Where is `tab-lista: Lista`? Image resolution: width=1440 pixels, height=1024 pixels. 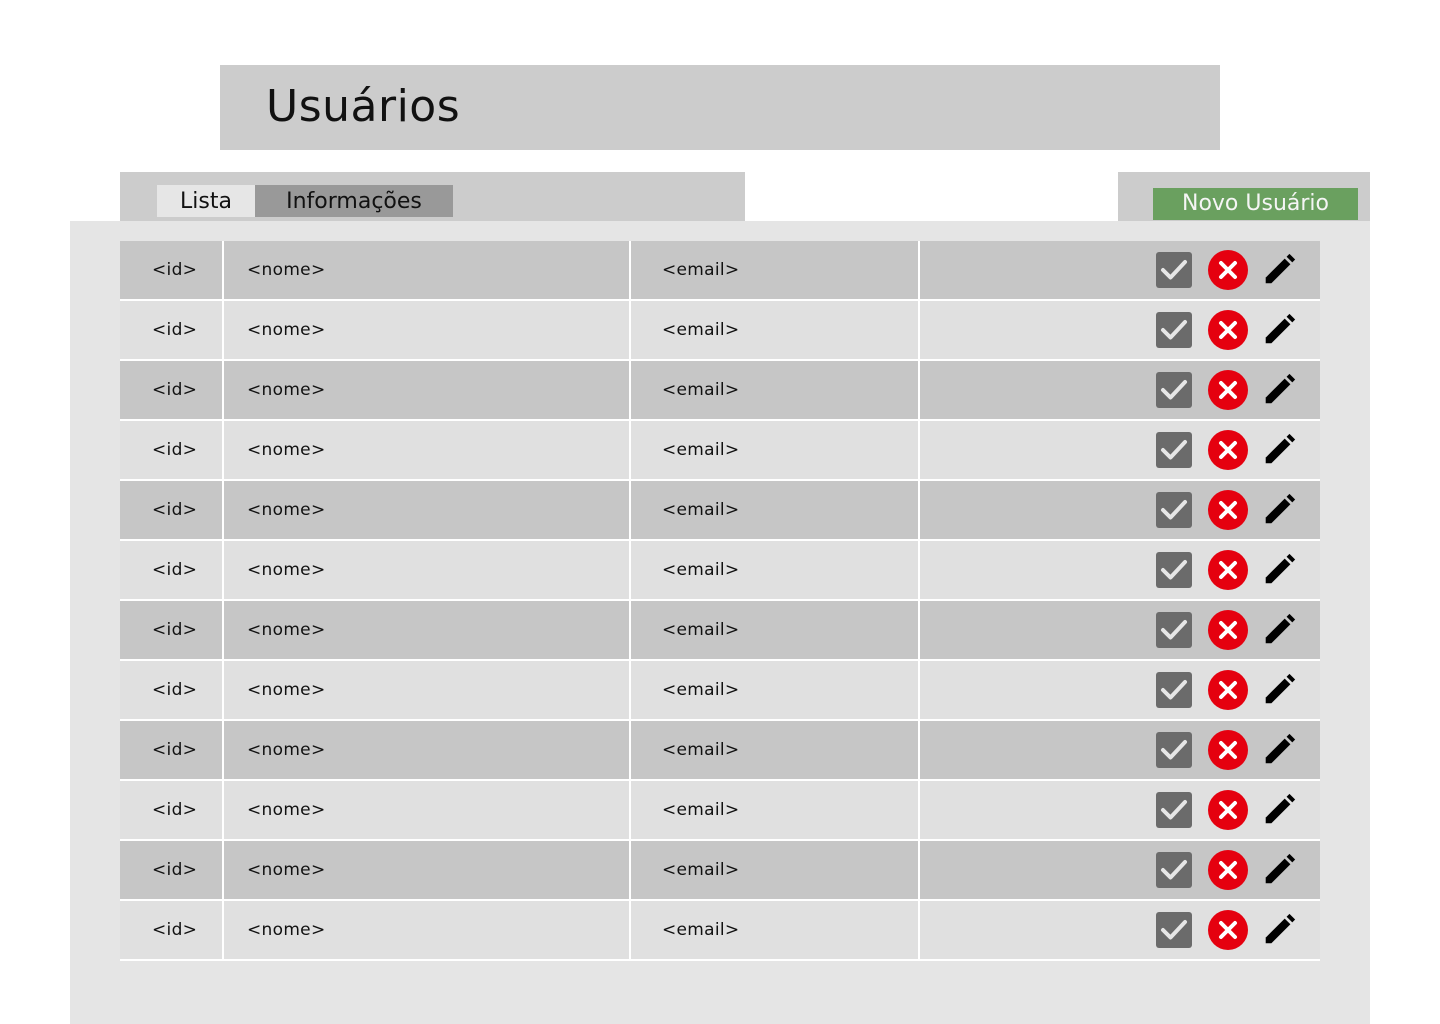 tab-lista: Lista is located at coordinates (206, 201).